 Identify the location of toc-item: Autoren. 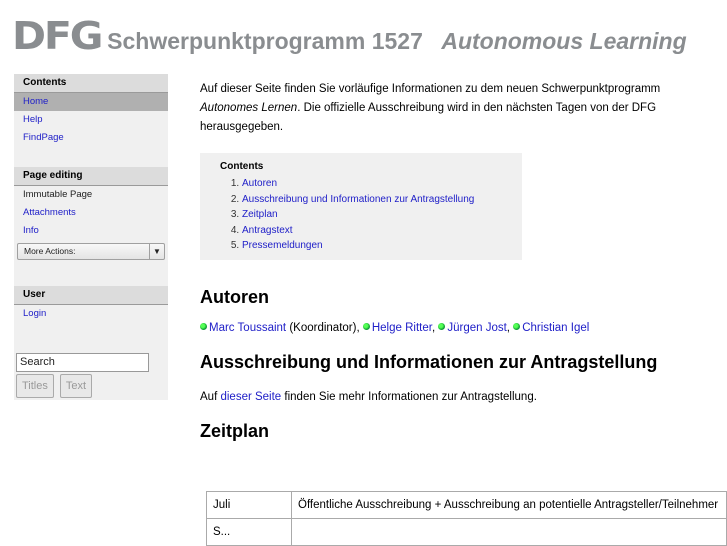
(382, 184).